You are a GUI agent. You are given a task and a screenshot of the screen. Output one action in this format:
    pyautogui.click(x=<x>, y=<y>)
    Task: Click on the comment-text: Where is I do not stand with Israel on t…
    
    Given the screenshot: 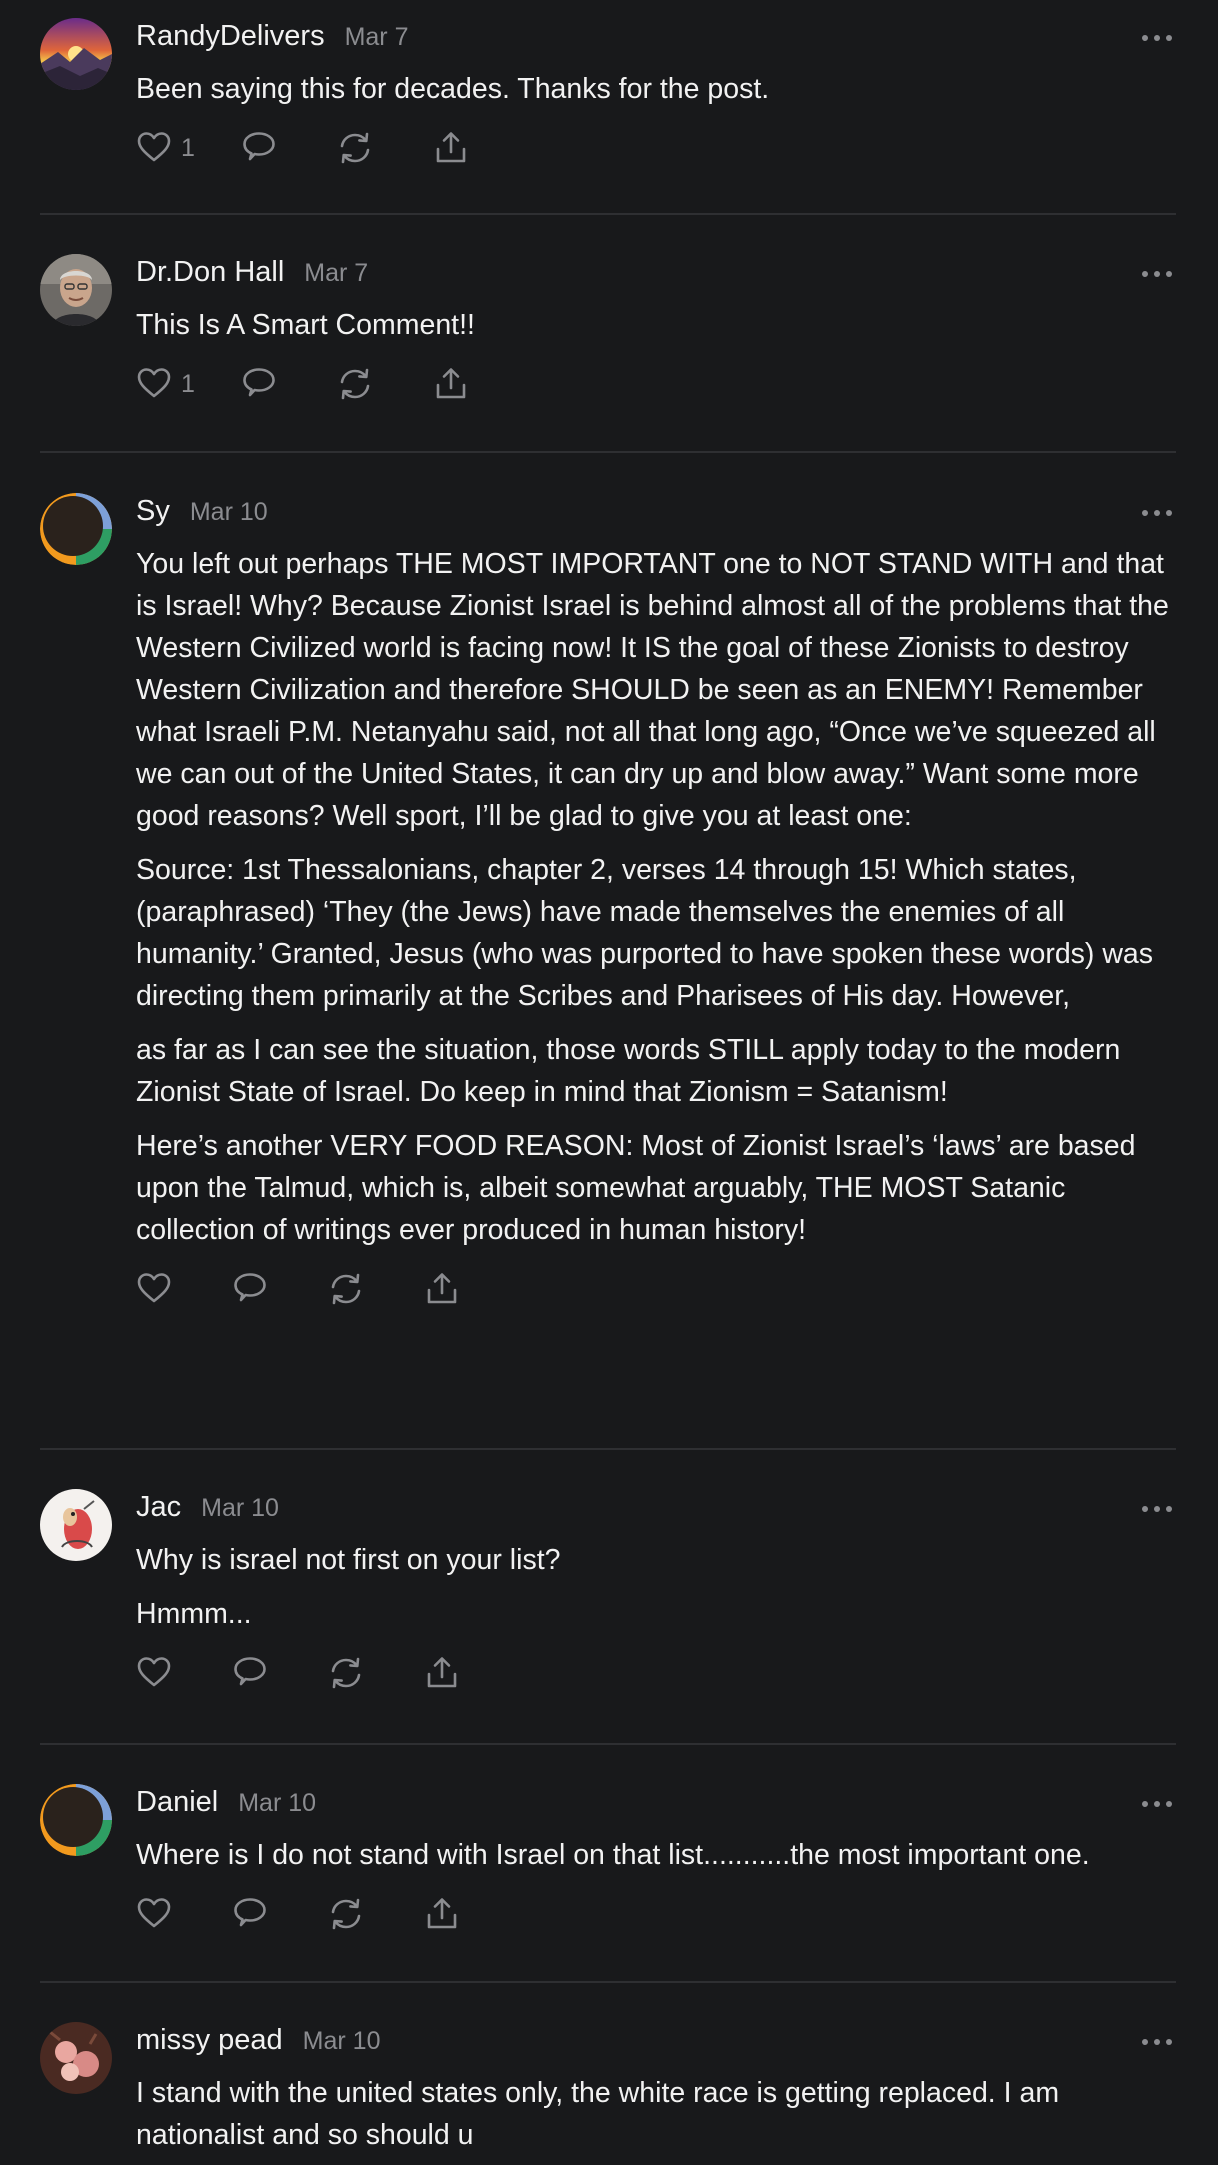 What is the action you would take?
    pyautogui.click(x=613, y=1855)
    